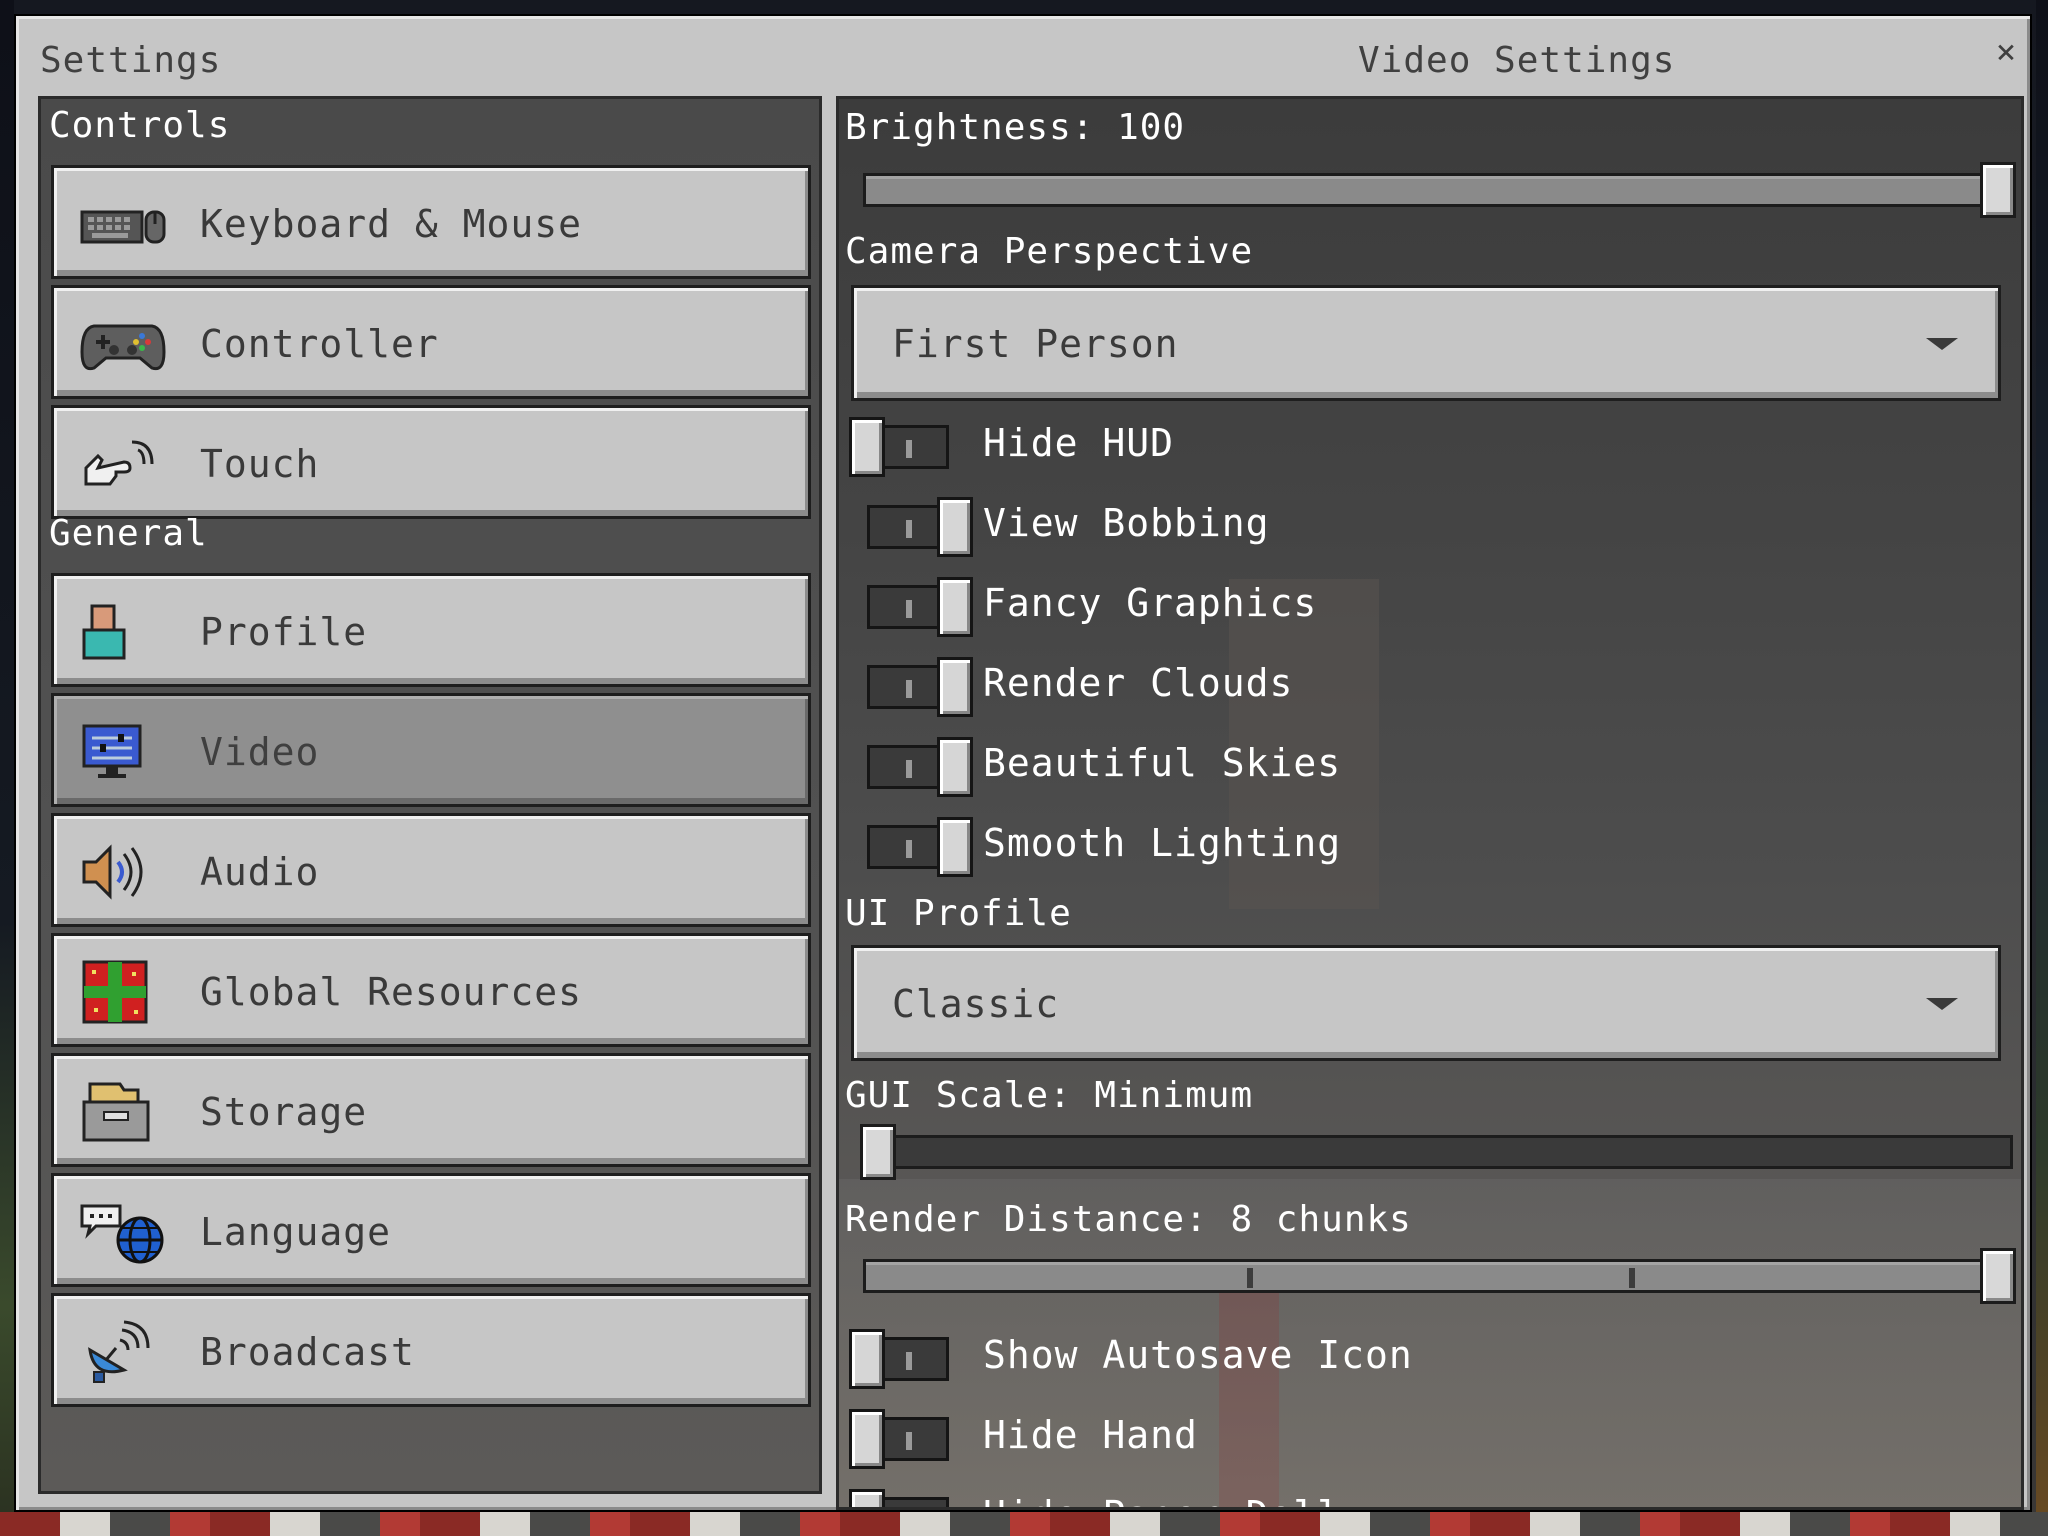 The height and width of the screenshot is (1536, 2048). Describe the element at coordinates (260, 872) in the screenshot. I see `sidebar-item-label: Audio` at that location.